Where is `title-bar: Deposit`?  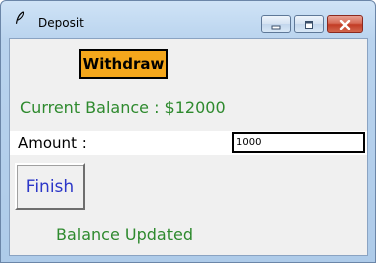
title-bar: Deposit is located at coordinates (188, 17).